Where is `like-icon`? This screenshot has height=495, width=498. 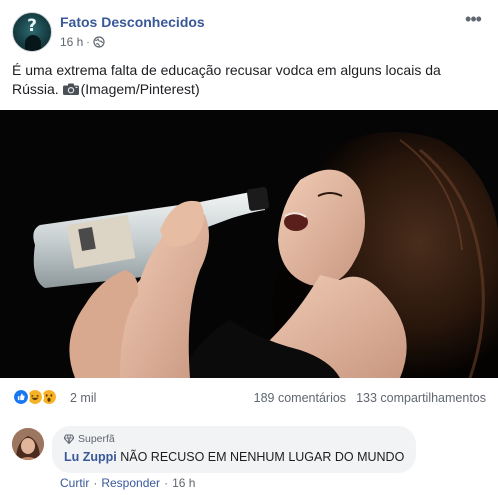 like-icon is located at coordinates (21, 397).